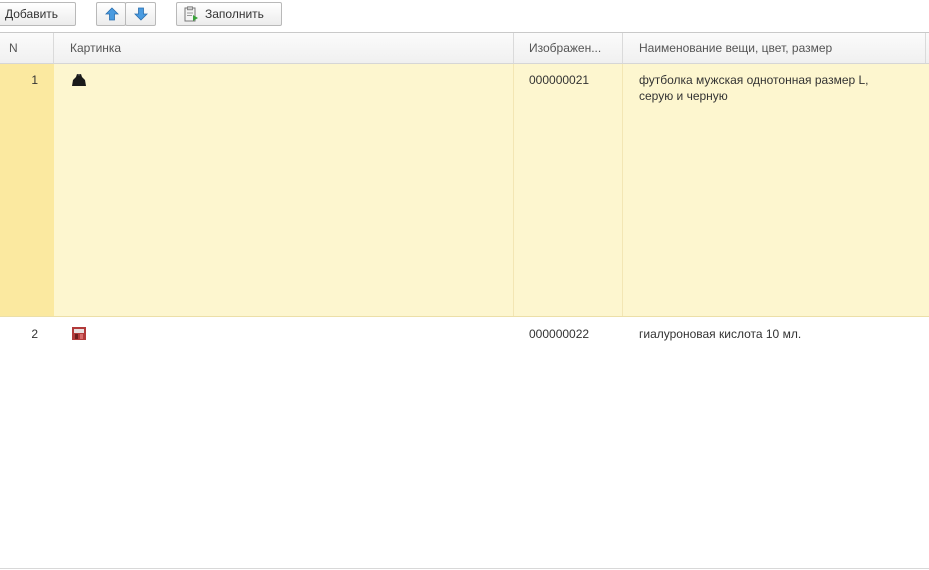 Image resolution: width=929 pixels, height=570 pixels. What do you see at coordinates (774, 443) in the screenshot?
I see `item-name-cell: гиалуроновая кислота 10 мл.` at bounding box center [774, 443].